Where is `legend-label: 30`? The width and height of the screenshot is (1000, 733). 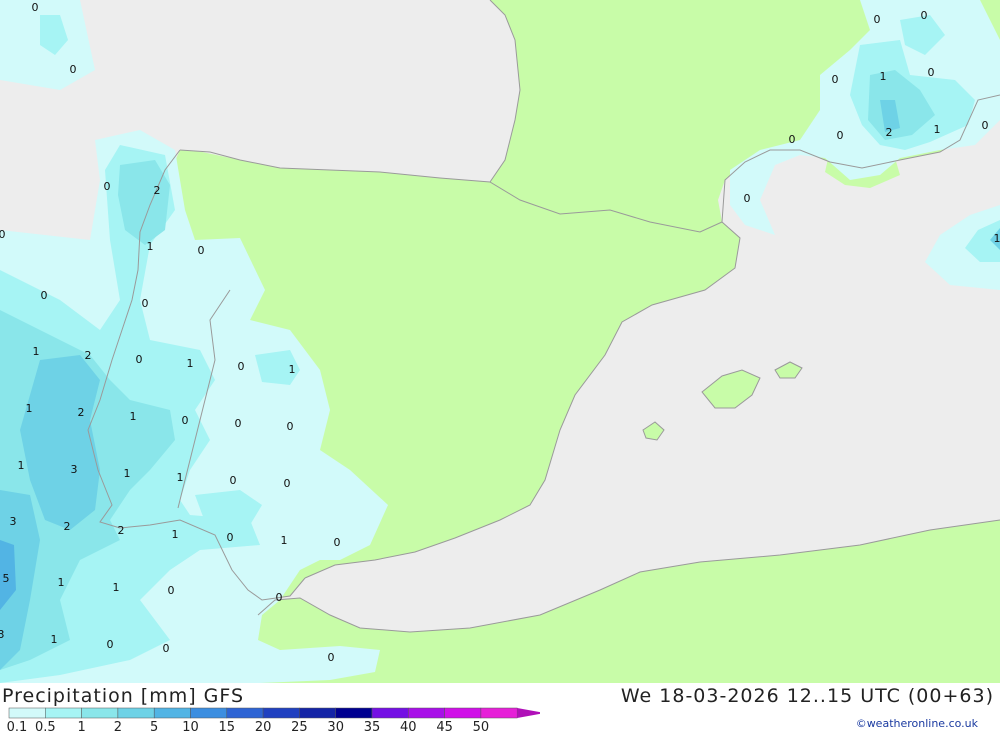
legend-label: 30 is located at coordinates (335, 726).